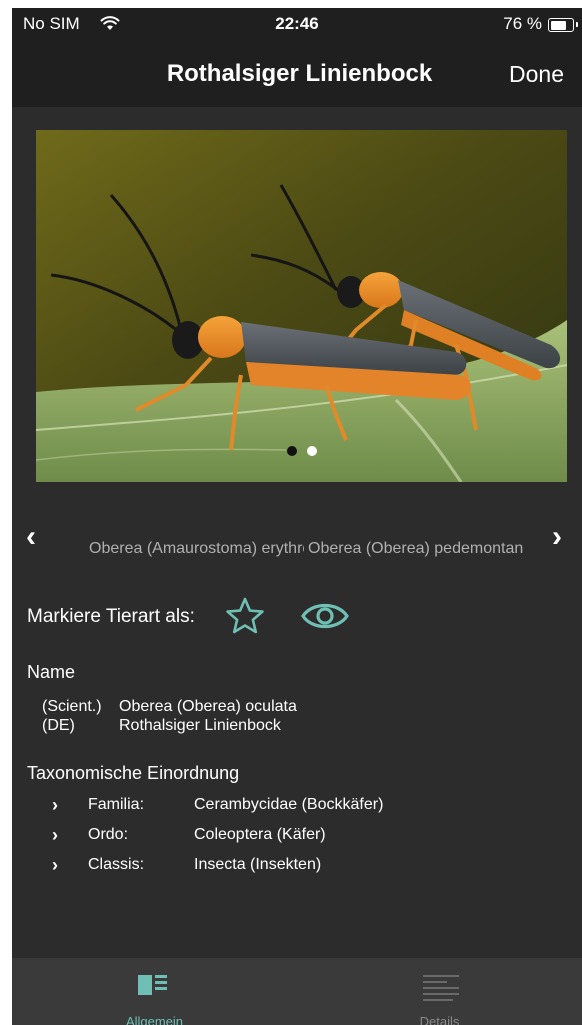  I want to click on taxonomy-rank: Familia:, so click(116, 804).